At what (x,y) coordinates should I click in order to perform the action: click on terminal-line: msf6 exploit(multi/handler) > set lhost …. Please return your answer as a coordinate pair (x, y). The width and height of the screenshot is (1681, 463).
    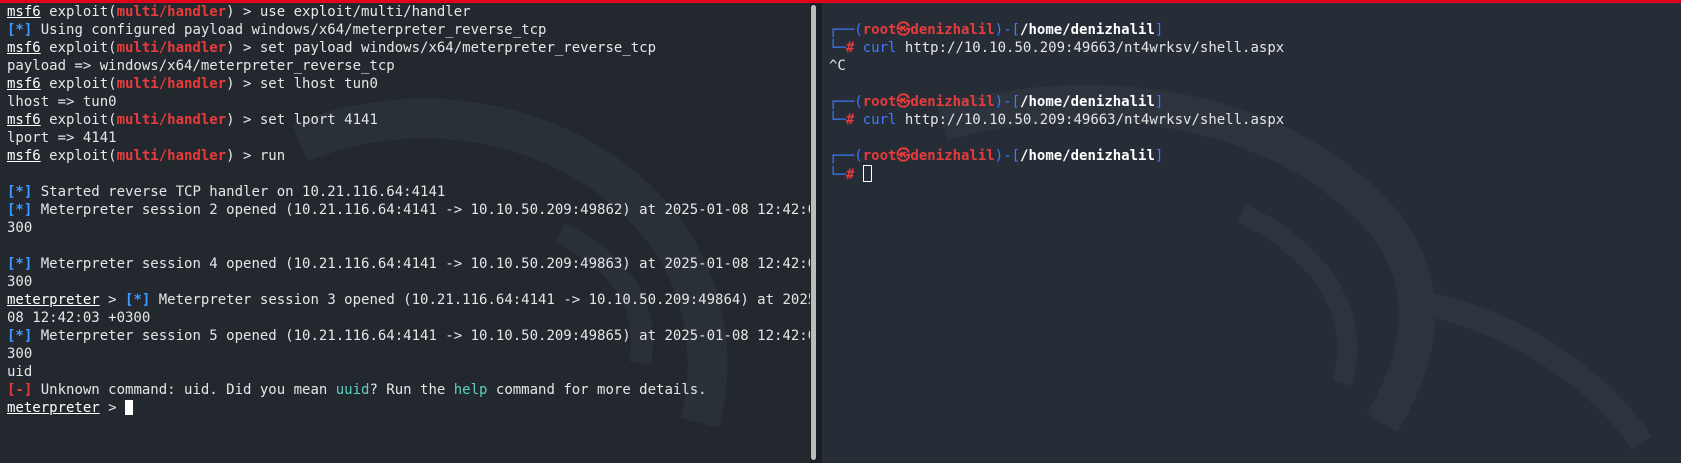
    Looking at the image, I should click on (408, 84).